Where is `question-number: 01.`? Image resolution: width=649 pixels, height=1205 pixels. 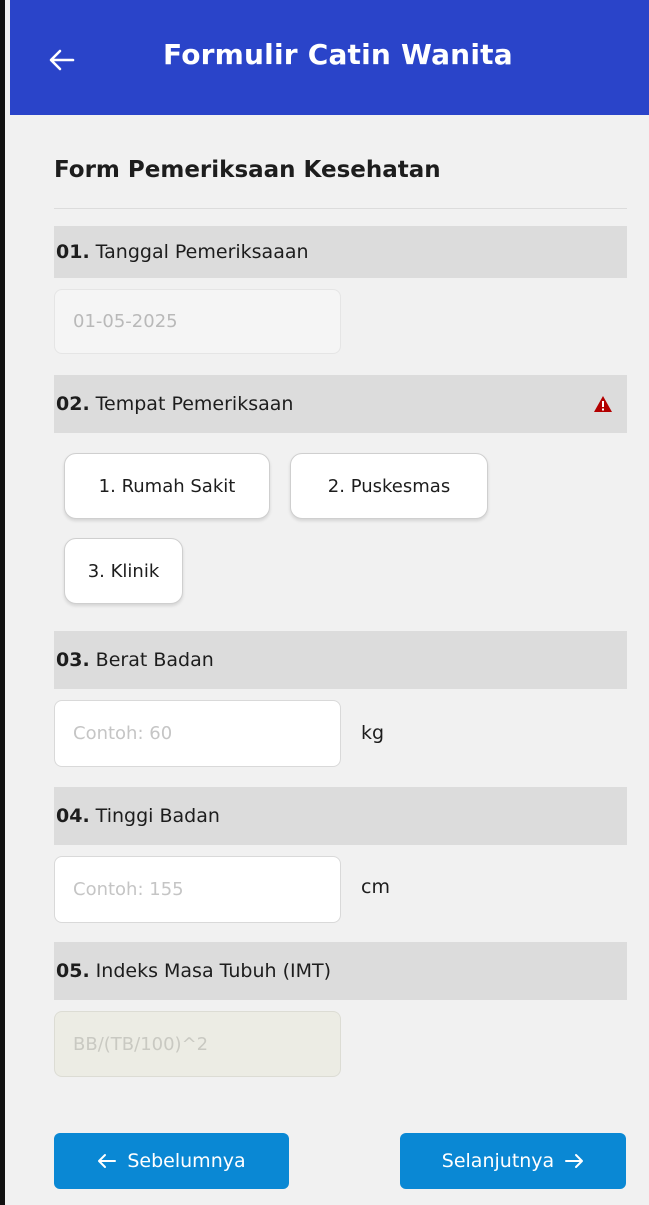
question-number: 01. is located at coordinates (73, 252).